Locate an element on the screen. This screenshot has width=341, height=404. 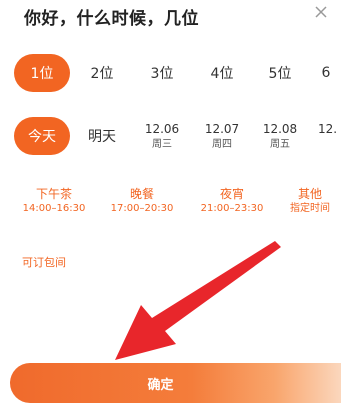
private-room-option: 可订包间 is located at coordinates (44, 262).